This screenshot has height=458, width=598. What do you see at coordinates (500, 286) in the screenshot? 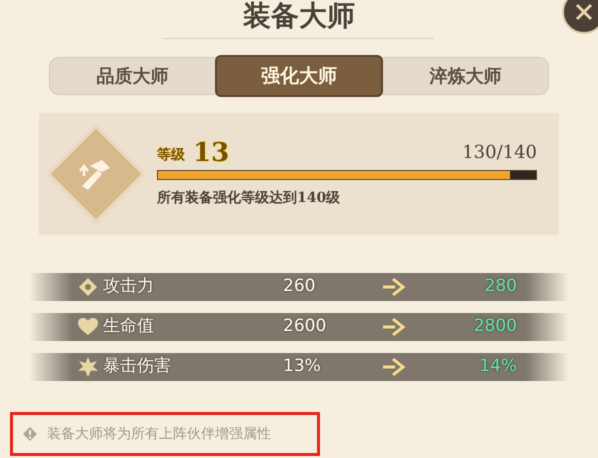
I see `stat-next-value: 280` at bounding box center [500, 286].